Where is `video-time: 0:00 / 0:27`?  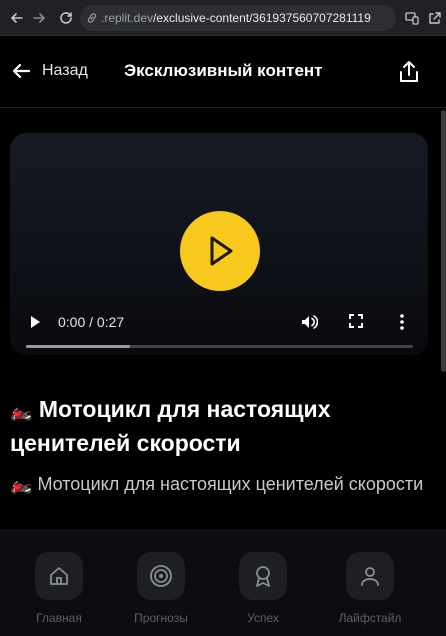 video-time: 0:00 / 0:27 is located at coordinates (91, 322).